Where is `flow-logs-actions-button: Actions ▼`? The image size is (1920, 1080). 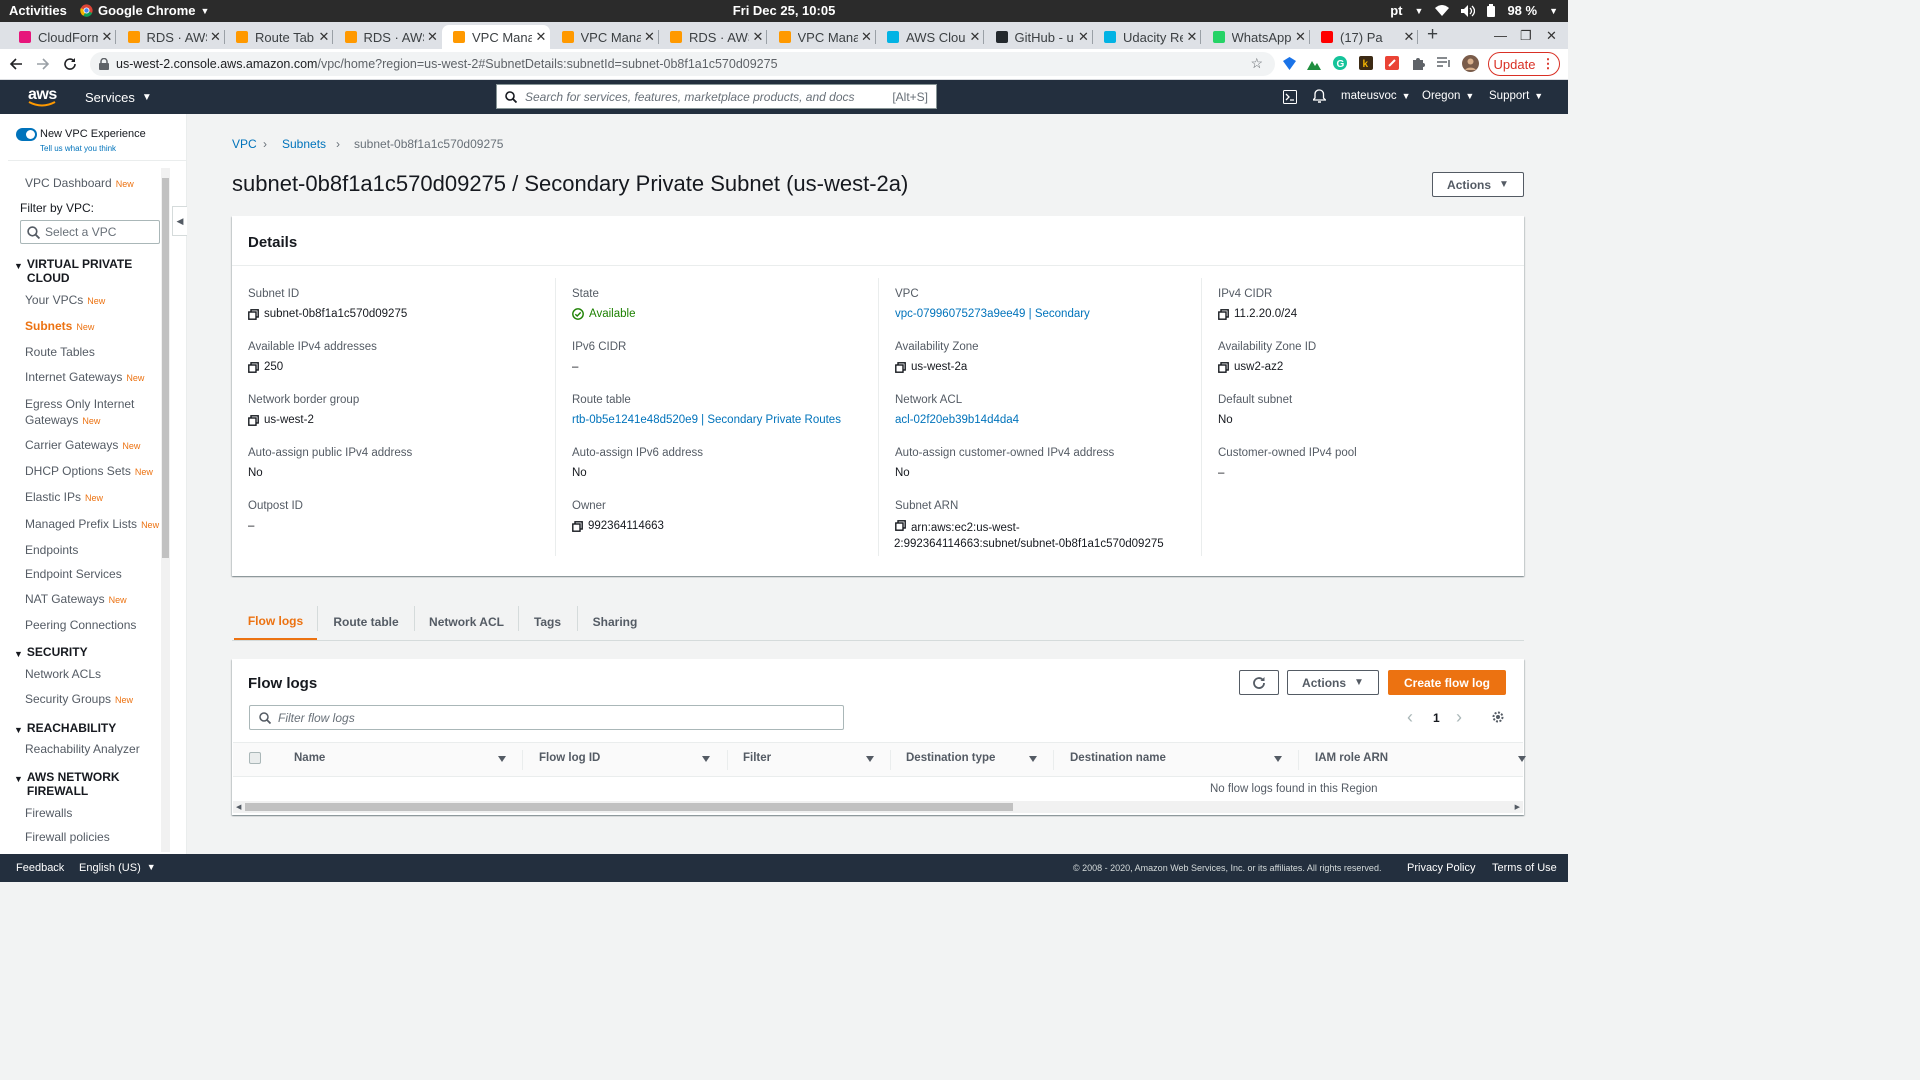
flow-logs-actions-button: Actions ▼ is located at coordinates (1333, 682).